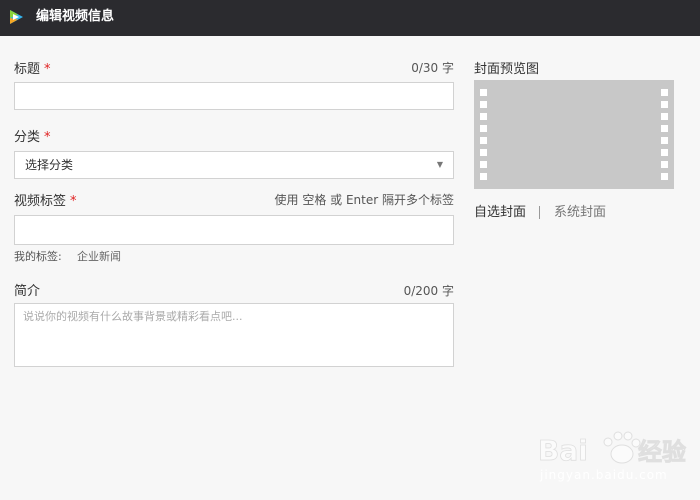  I want to click on category-label: 分类 *, so click(32, 137).